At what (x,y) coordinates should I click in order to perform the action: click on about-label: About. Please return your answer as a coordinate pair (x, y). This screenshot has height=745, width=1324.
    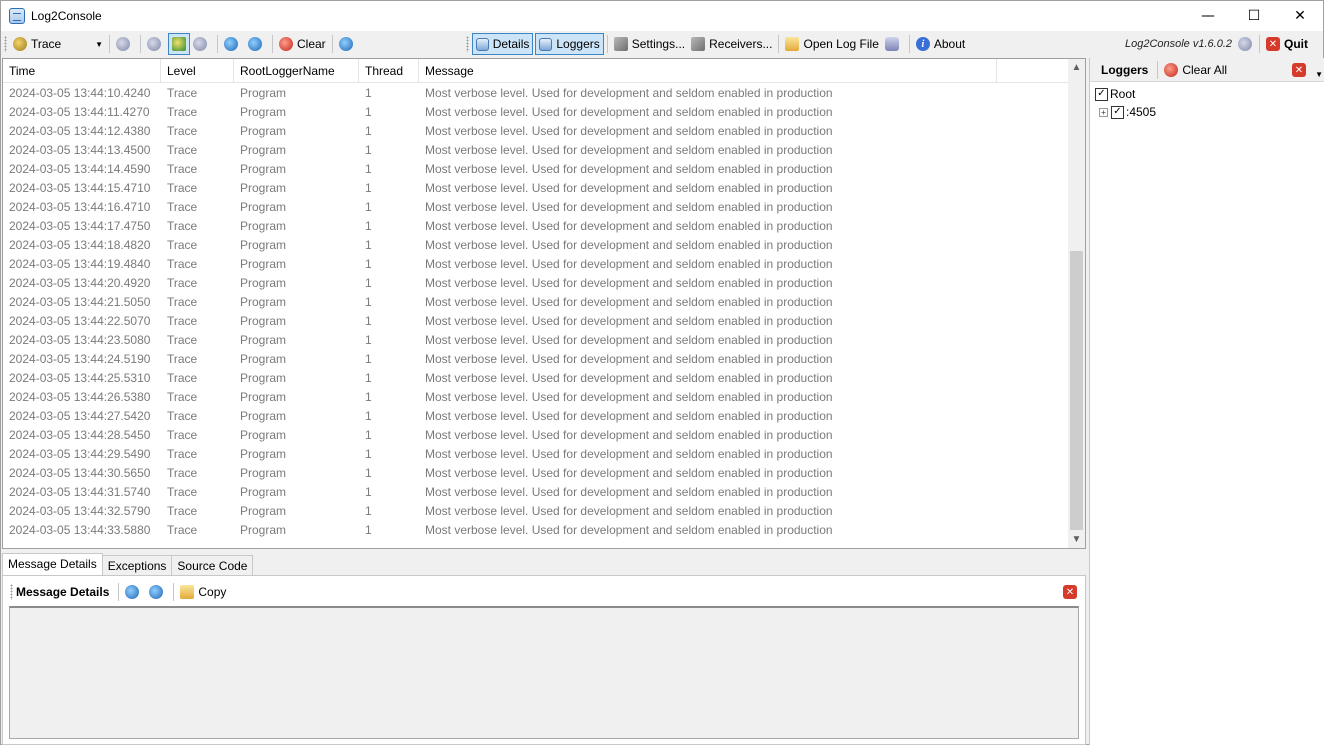
    Looking at the image, I should click on (949, 44).